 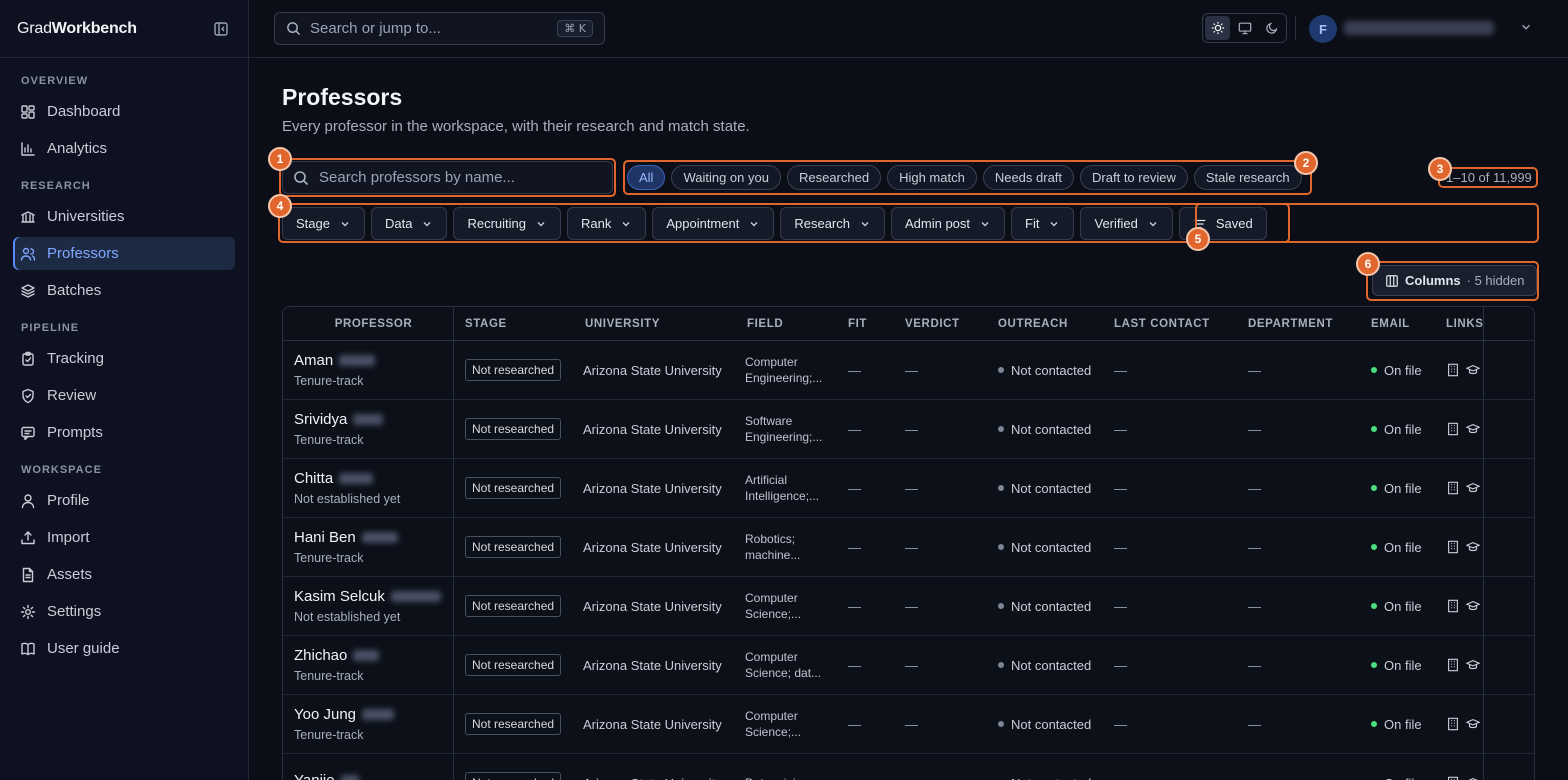 What do you see at coordinates (1298, 323) in the screenshot?
I see `col-department: DEPARTMENT` at bounding box center [1298, 323].